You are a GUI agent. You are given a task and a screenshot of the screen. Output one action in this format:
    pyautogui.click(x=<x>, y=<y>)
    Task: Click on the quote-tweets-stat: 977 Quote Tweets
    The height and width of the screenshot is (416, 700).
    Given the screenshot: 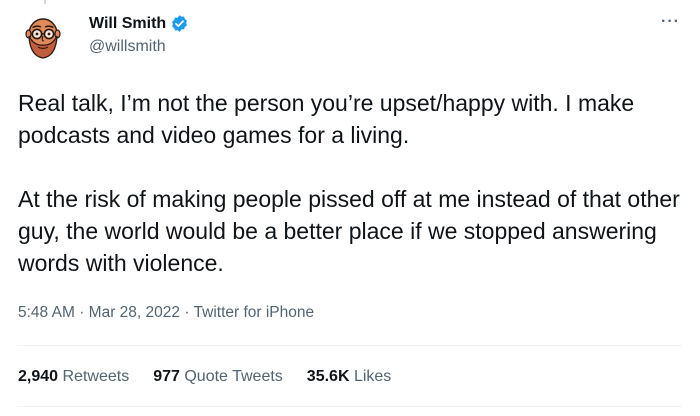 What is the action you would take?
    pyautogui.click(x=218, y=377)
    